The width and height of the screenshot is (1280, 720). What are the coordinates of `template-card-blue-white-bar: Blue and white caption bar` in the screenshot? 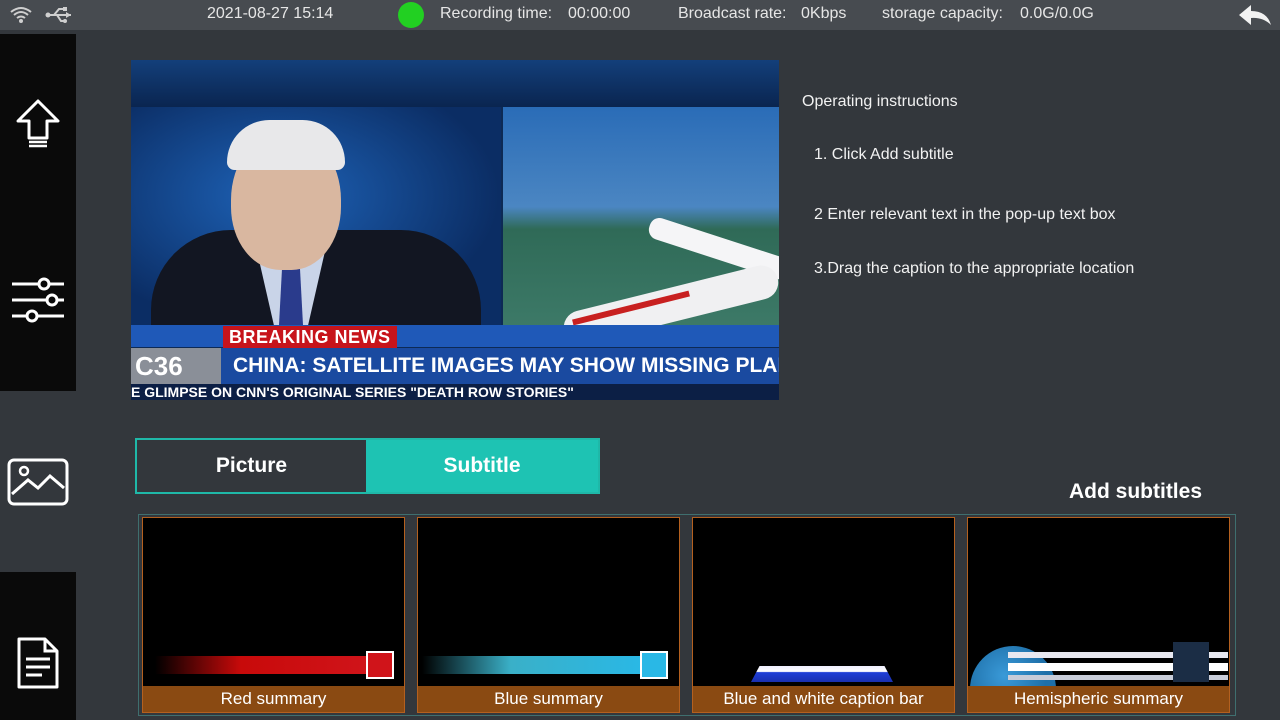 It's located at (823, 615).